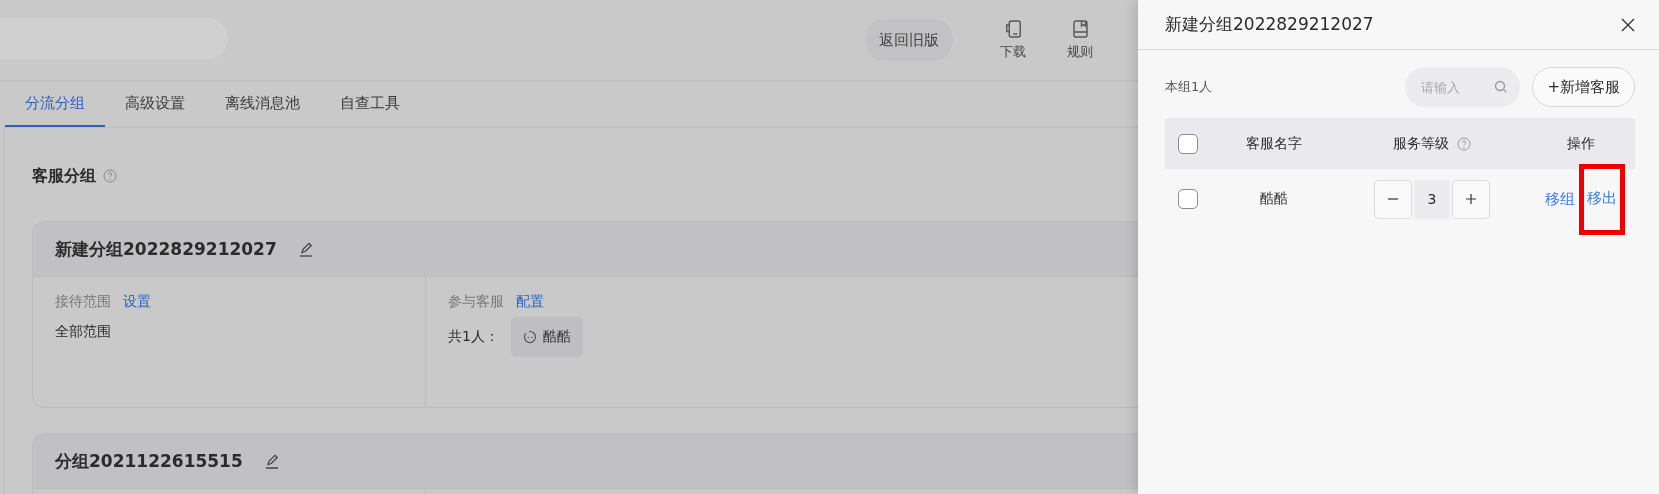 This screenshot has height=494, width=1659. I want to click on column-header: 客服名字, so click(1274, 142).